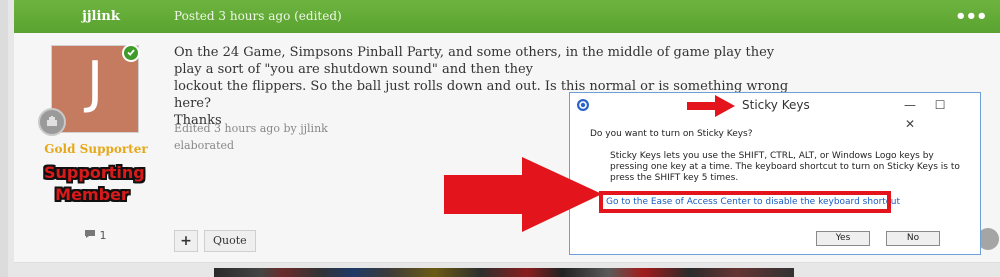  What do you see at coordinates (913, 238) in the screenshot?
I see `no-button: No` at bounding box center [913, 238].